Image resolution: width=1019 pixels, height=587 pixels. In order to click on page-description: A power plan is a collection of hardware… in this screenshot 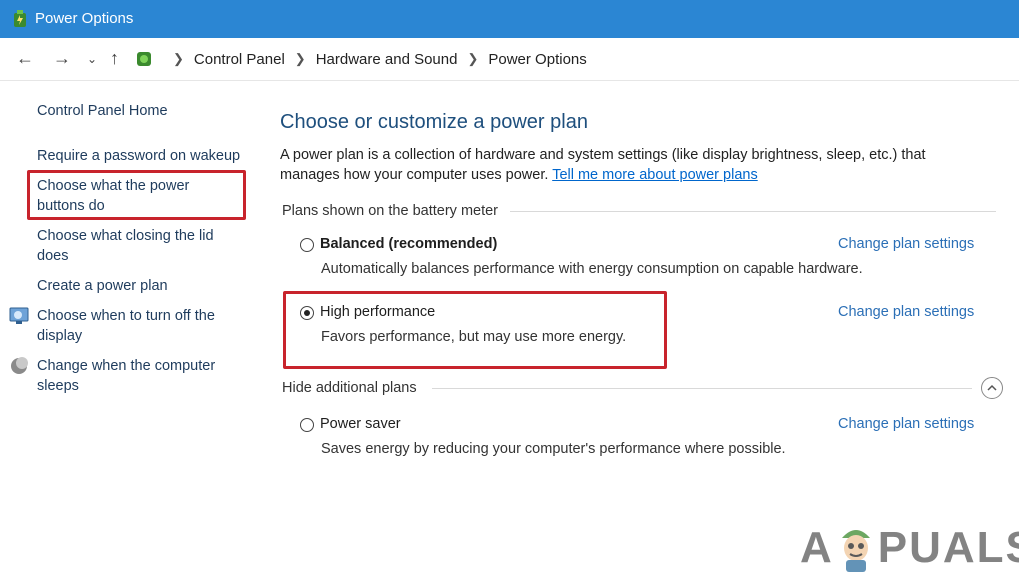, I will do `click(630, 165)`.